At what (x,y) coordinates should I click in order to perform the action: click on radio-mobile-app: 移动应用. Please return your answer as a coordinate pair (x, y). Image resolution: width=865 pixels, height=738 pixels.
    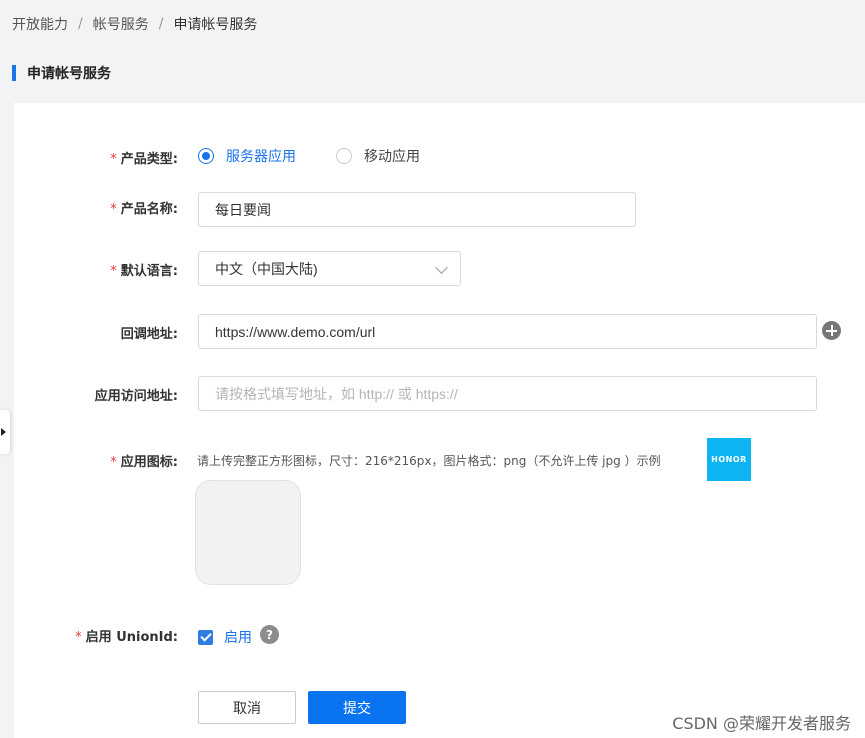
    Looking at the image, I should click on (378, 156).